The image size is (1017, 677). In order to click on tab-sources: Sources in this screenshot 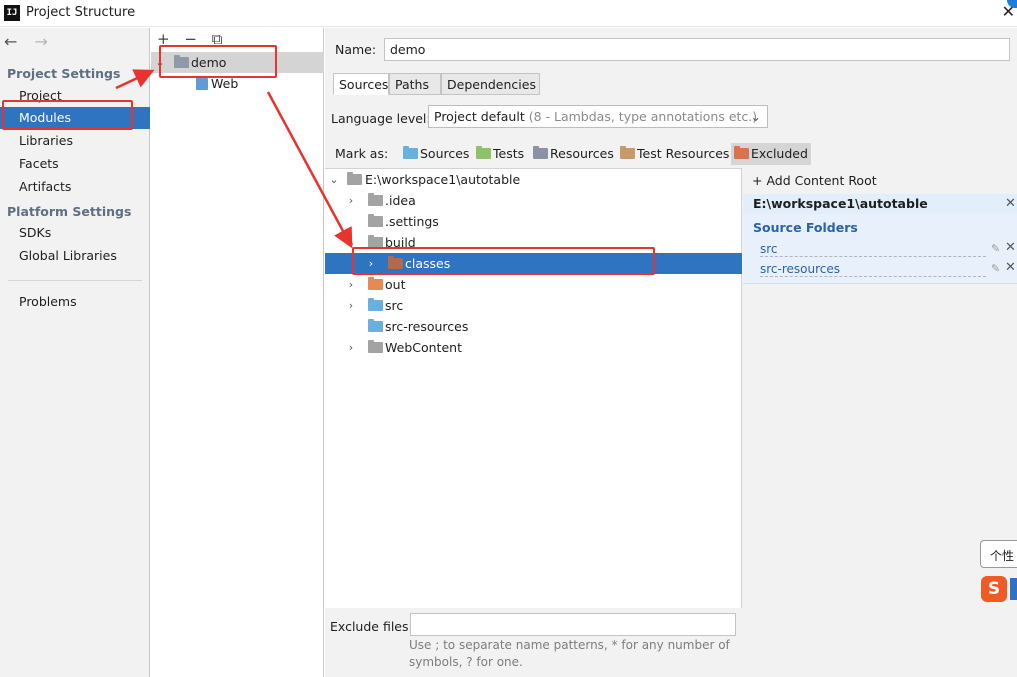, I will do `click(361, 84)`.